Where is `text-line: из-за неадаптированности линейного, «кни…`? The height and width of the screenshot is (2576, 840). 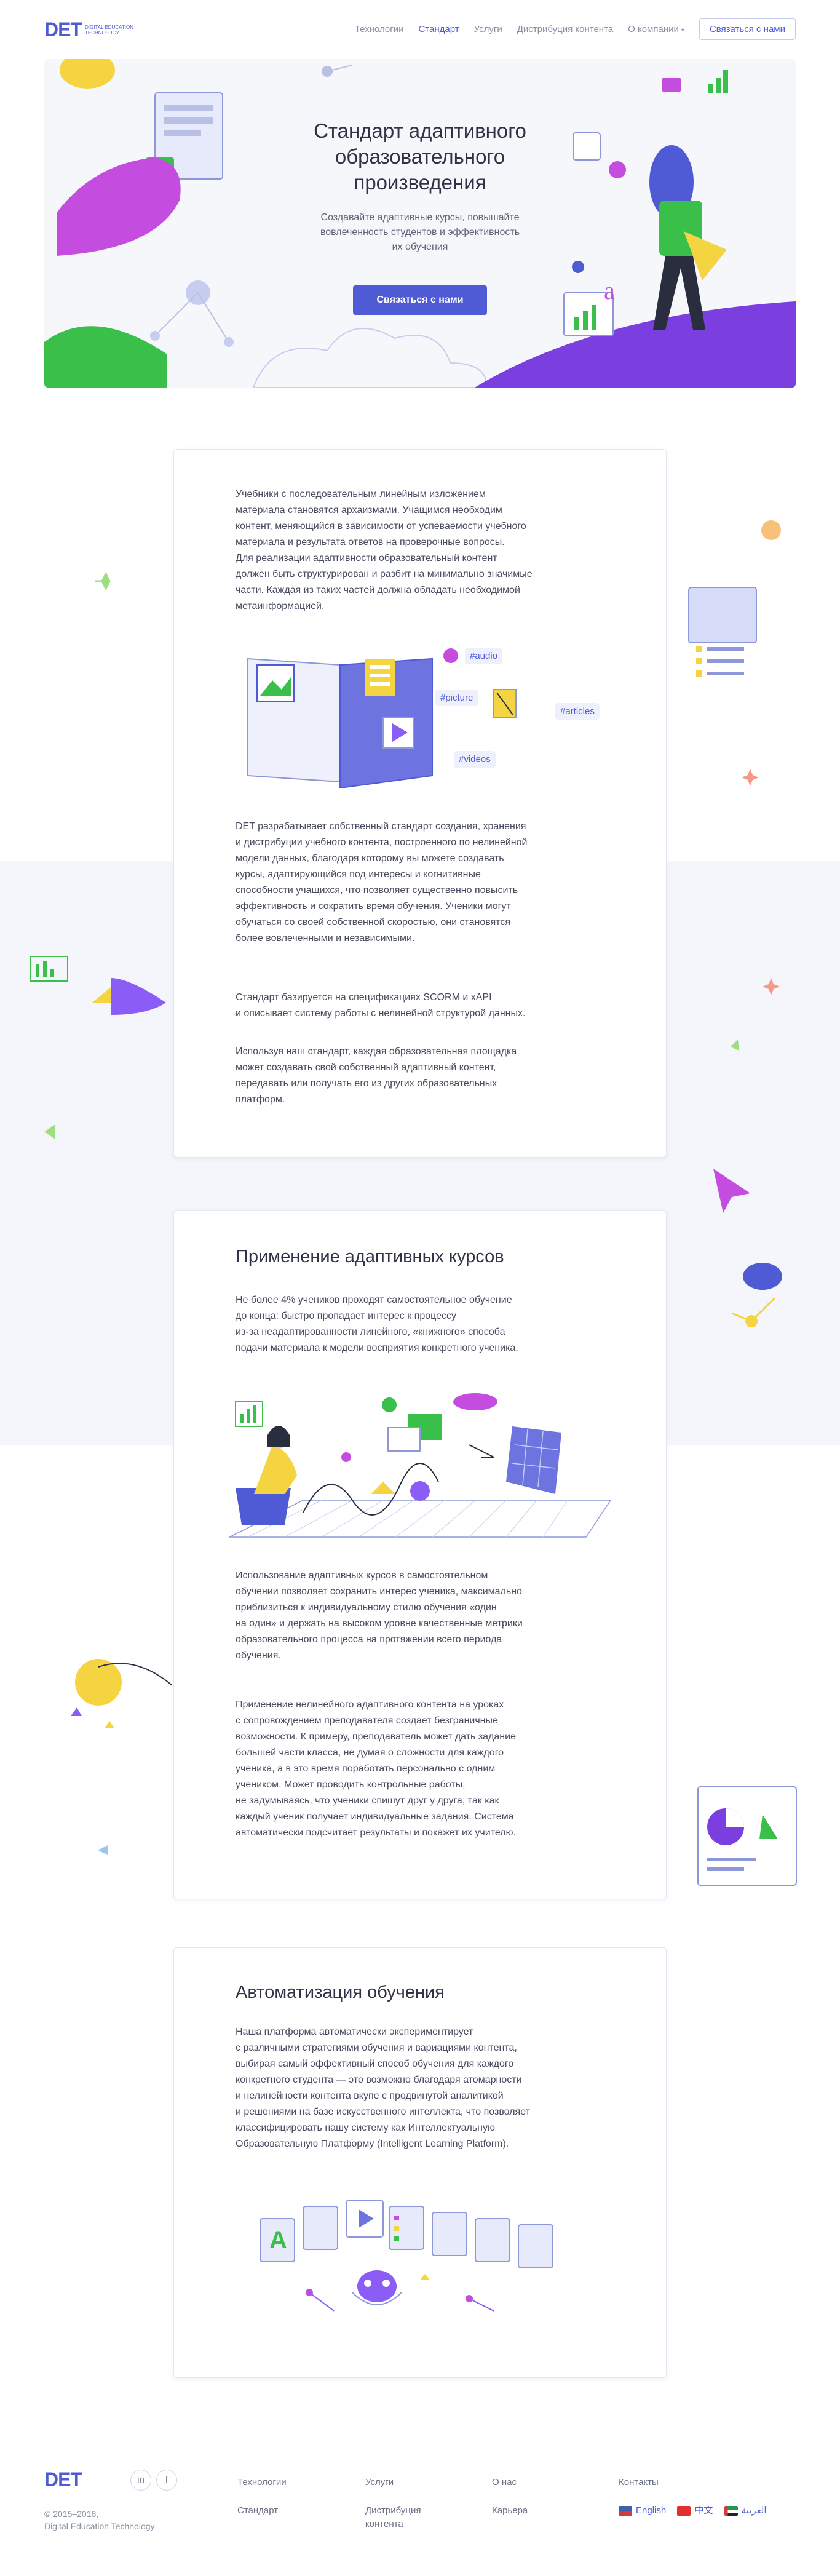 text-line: из-за неадаптированности линейного, «кни… is located at coordinates (370, 1332).